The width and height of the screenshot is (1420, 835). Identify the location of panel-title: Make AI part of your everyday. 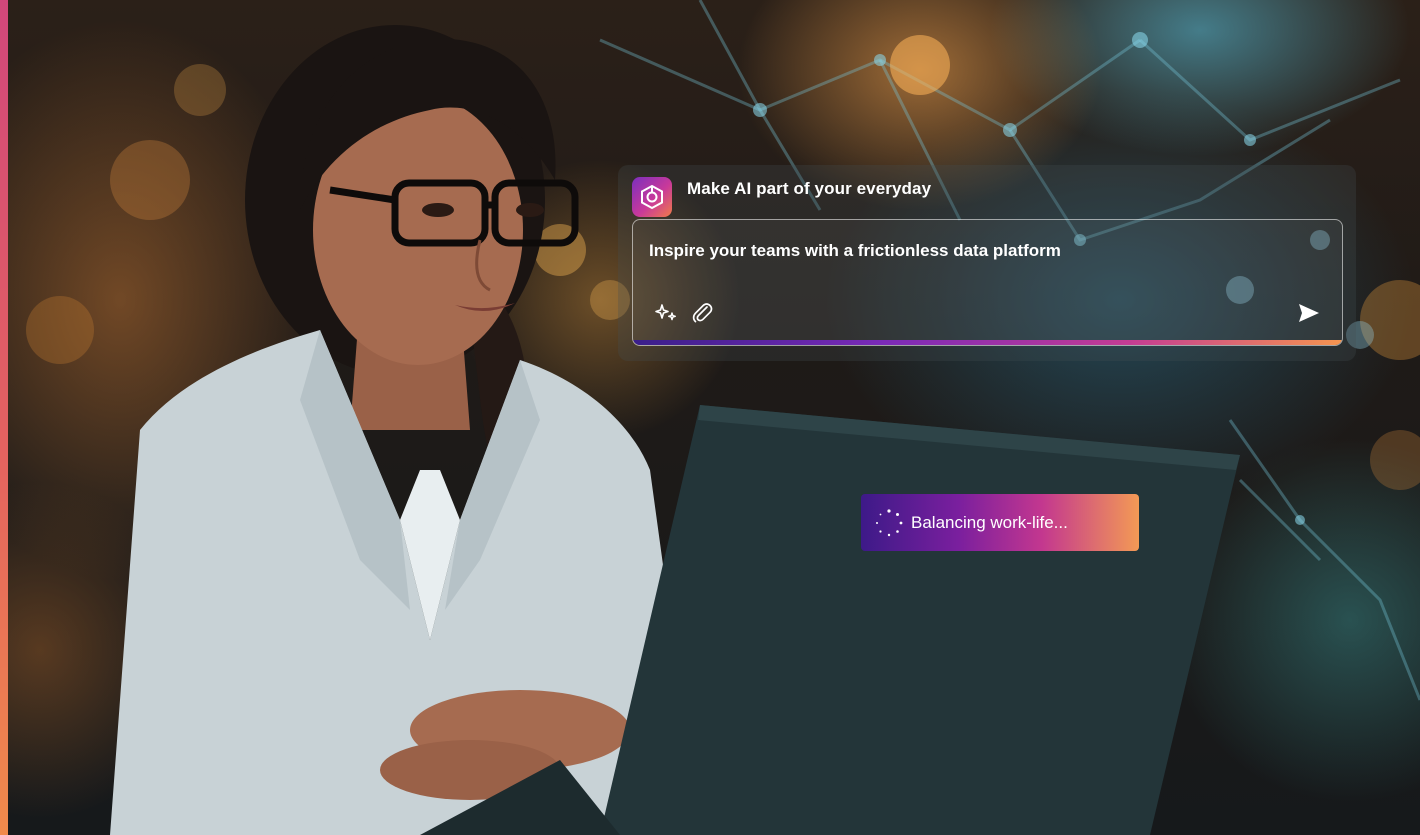
(809, 188).